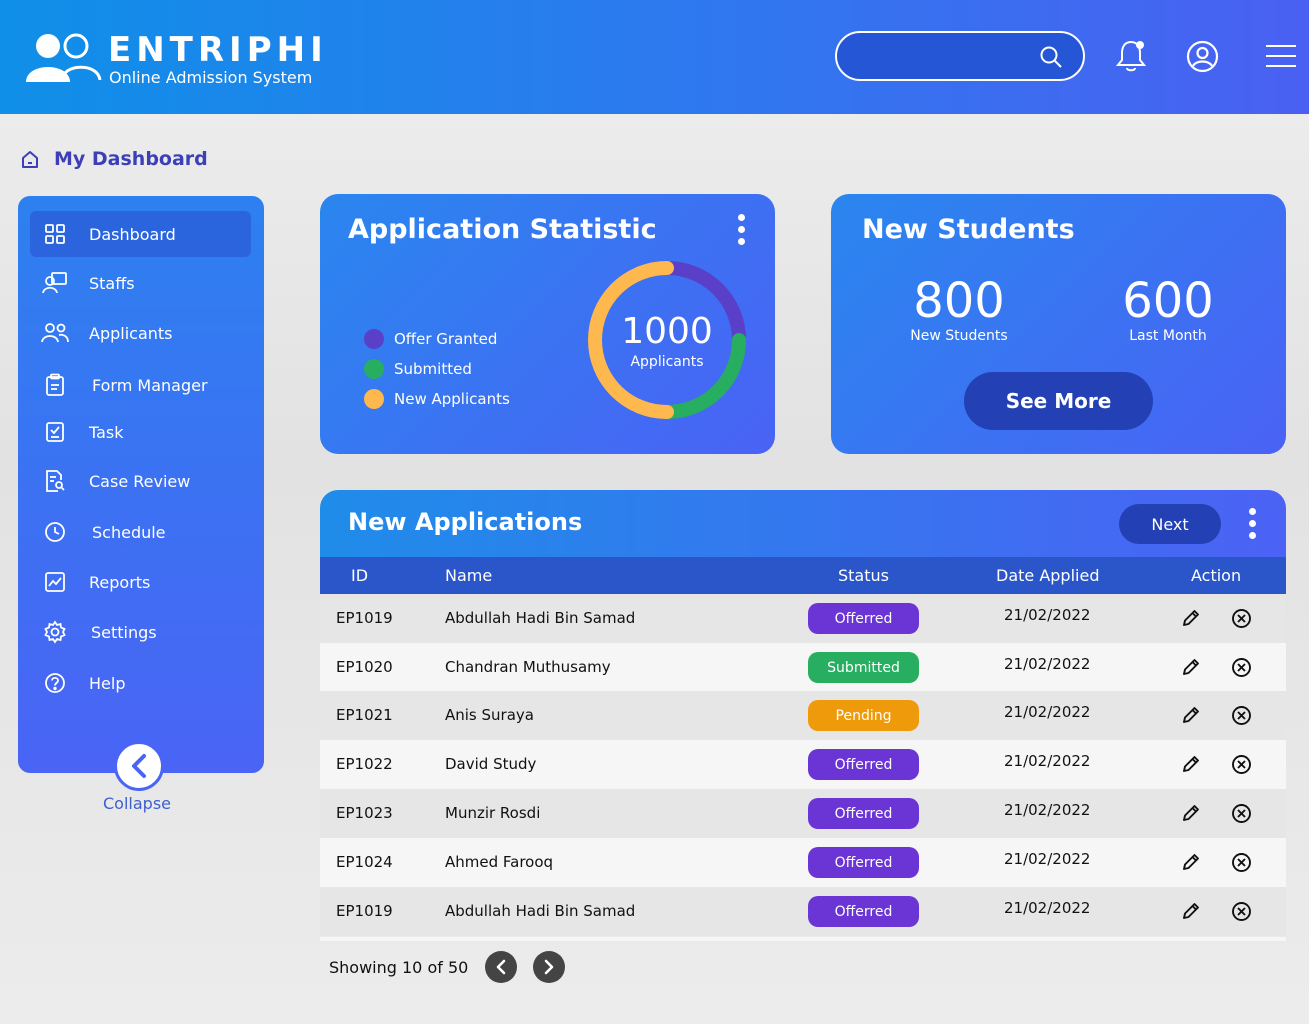 The width and height of the screenshot is (1309, 1024). I want to click on sidebar-item-staffs: Staffs, so click(140, 283).